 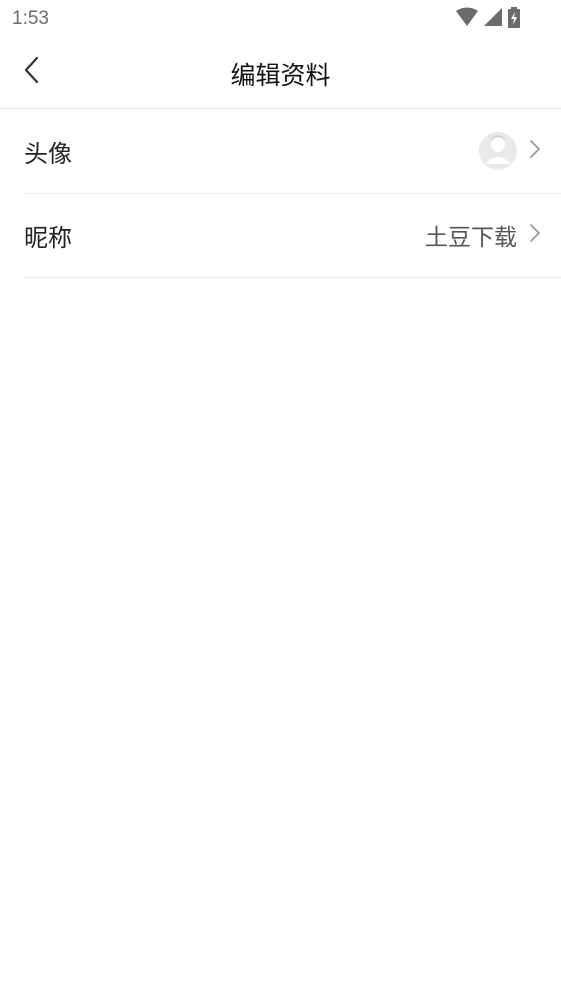 What do you see at coordinates (514, 20) in the screenshot?
I see `battery-charging-icon` at bounding box center [514, 20].